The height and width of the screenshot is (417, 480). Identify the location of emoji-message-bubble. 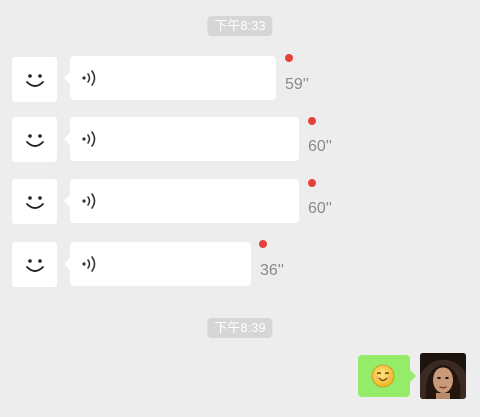
(387, 376).